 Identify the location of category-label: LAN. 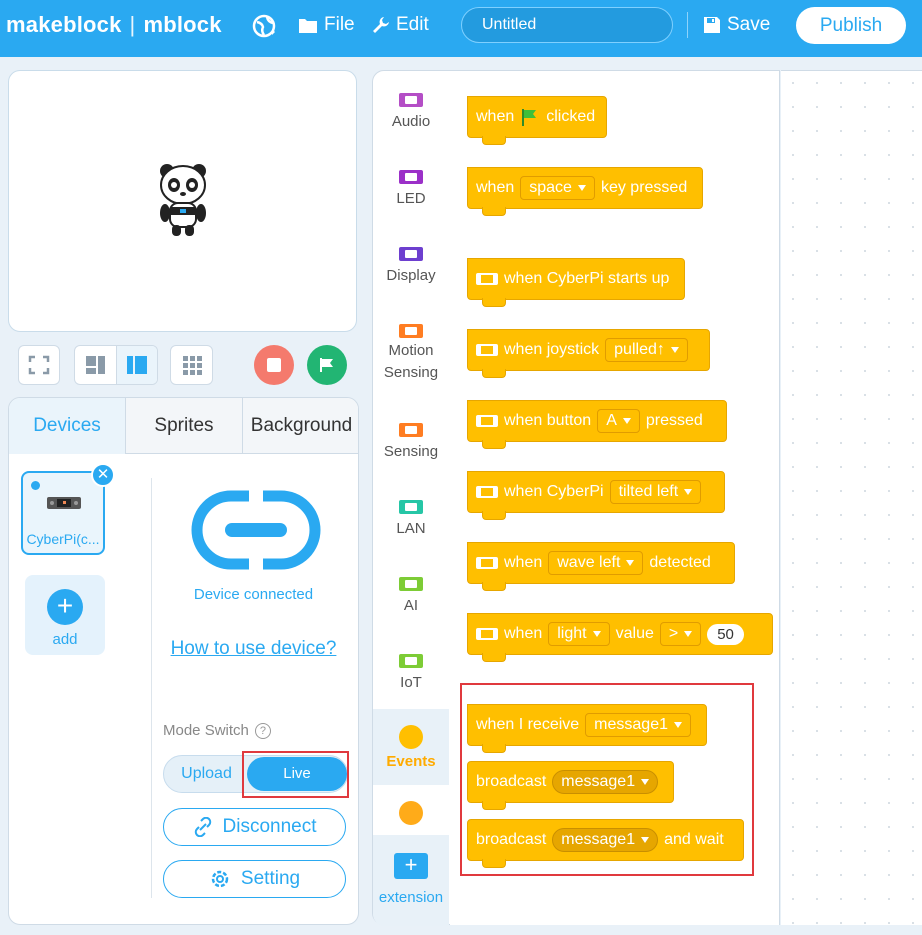
(411, 528).